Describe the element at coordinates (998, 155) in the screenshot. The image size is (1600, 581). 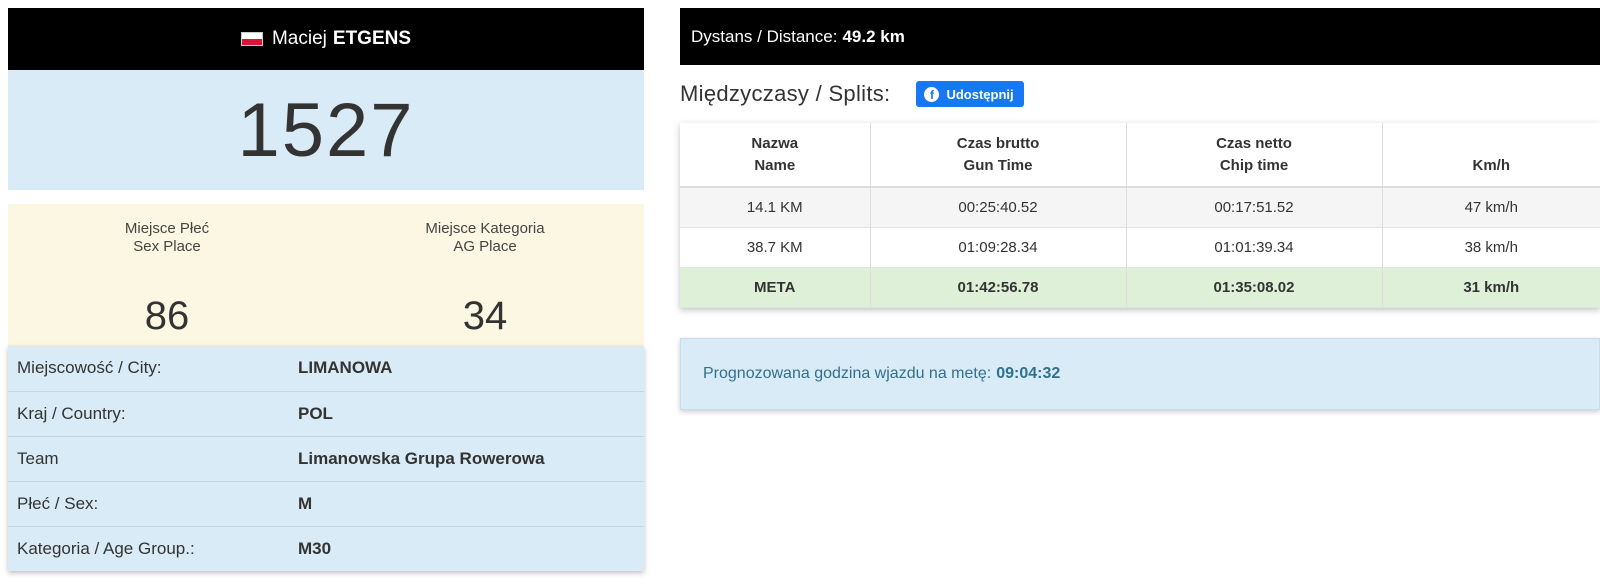
I see `header-gun-time: Czas brutto Gun Time` at that location.